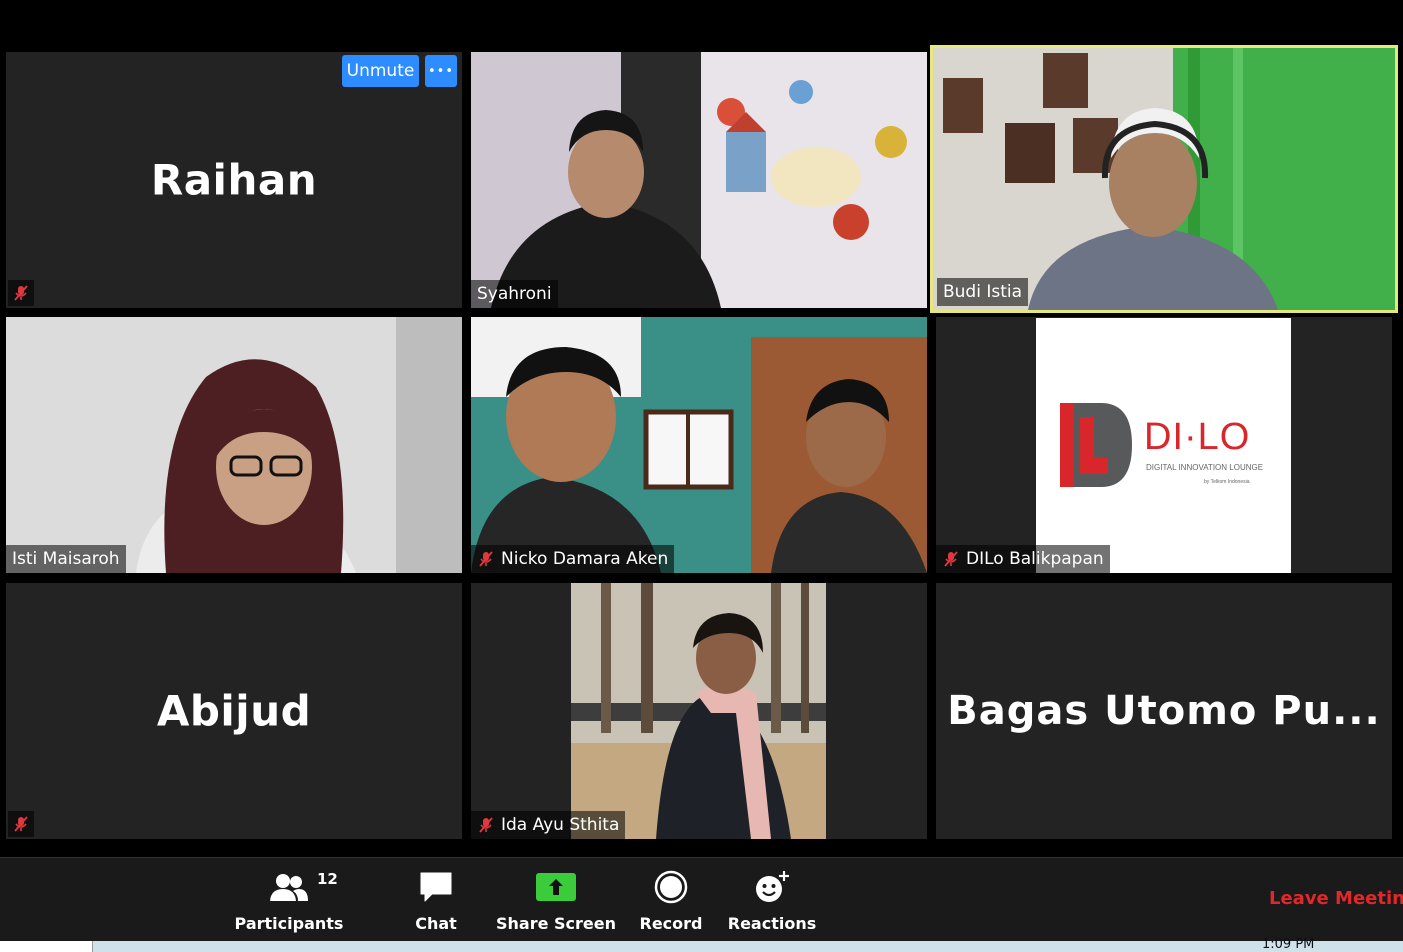  Describe the element at coordinates (556, 923) in the screenshot. I see `share-screen-label: Share Screen` at that location.